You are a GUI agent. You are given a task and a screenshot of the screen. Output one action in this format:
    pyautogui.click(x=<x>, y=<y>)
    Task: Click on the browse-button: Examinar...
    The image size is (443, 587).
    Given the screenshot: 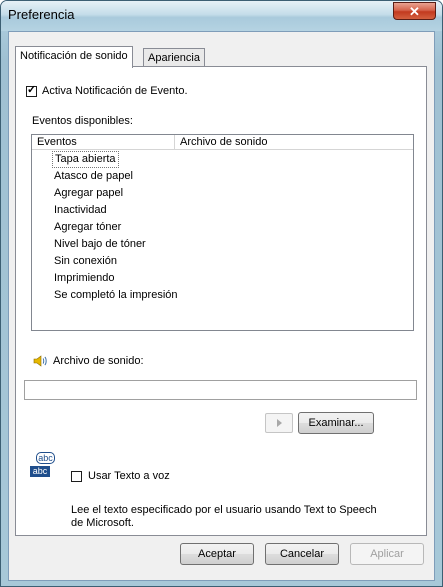 What is the action you would take?
    pyautogui.click(x=336, y=423)
    